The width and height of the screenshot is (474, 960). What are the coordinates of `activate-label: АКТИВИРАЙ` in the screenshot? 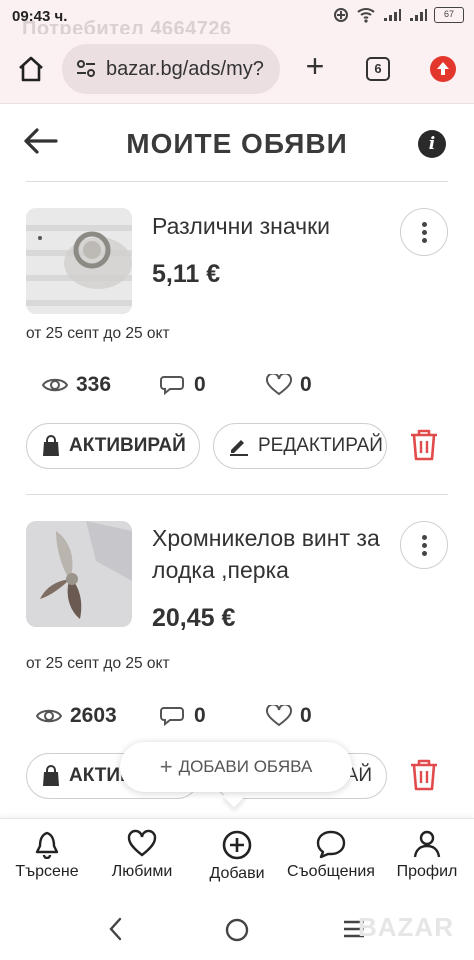 It's located at (127, 445).